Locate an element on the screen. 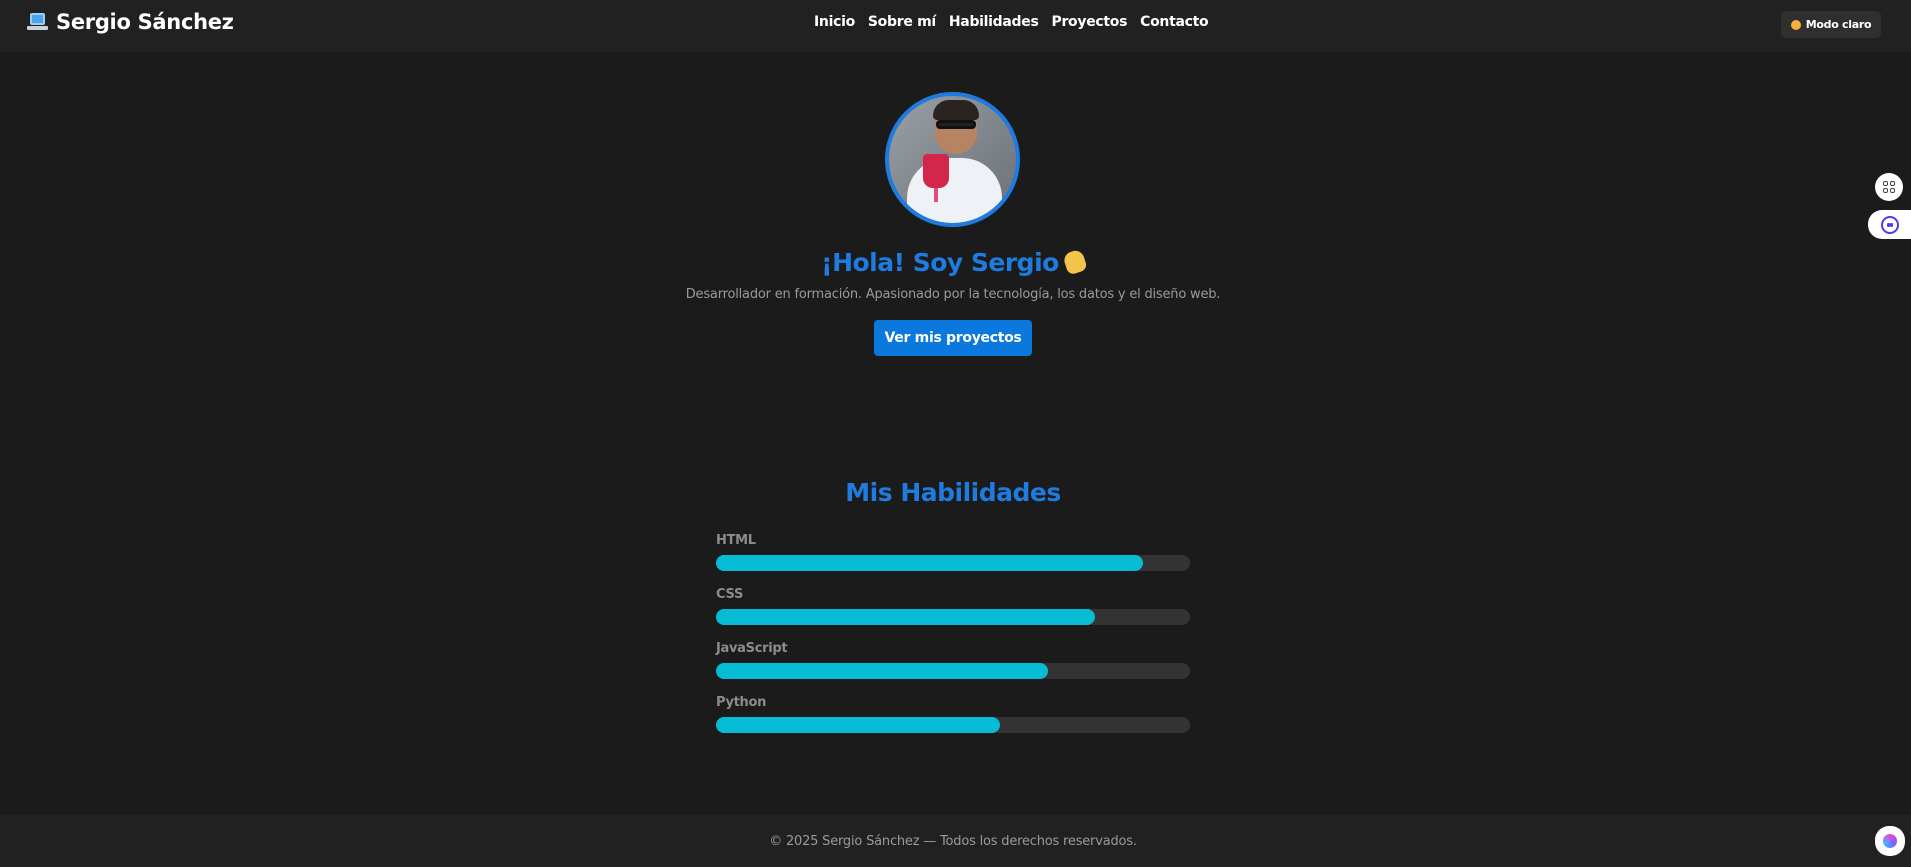 This screenshot has height=867, width=1911. skill-item: HTML is located at coordinates (953, 560).